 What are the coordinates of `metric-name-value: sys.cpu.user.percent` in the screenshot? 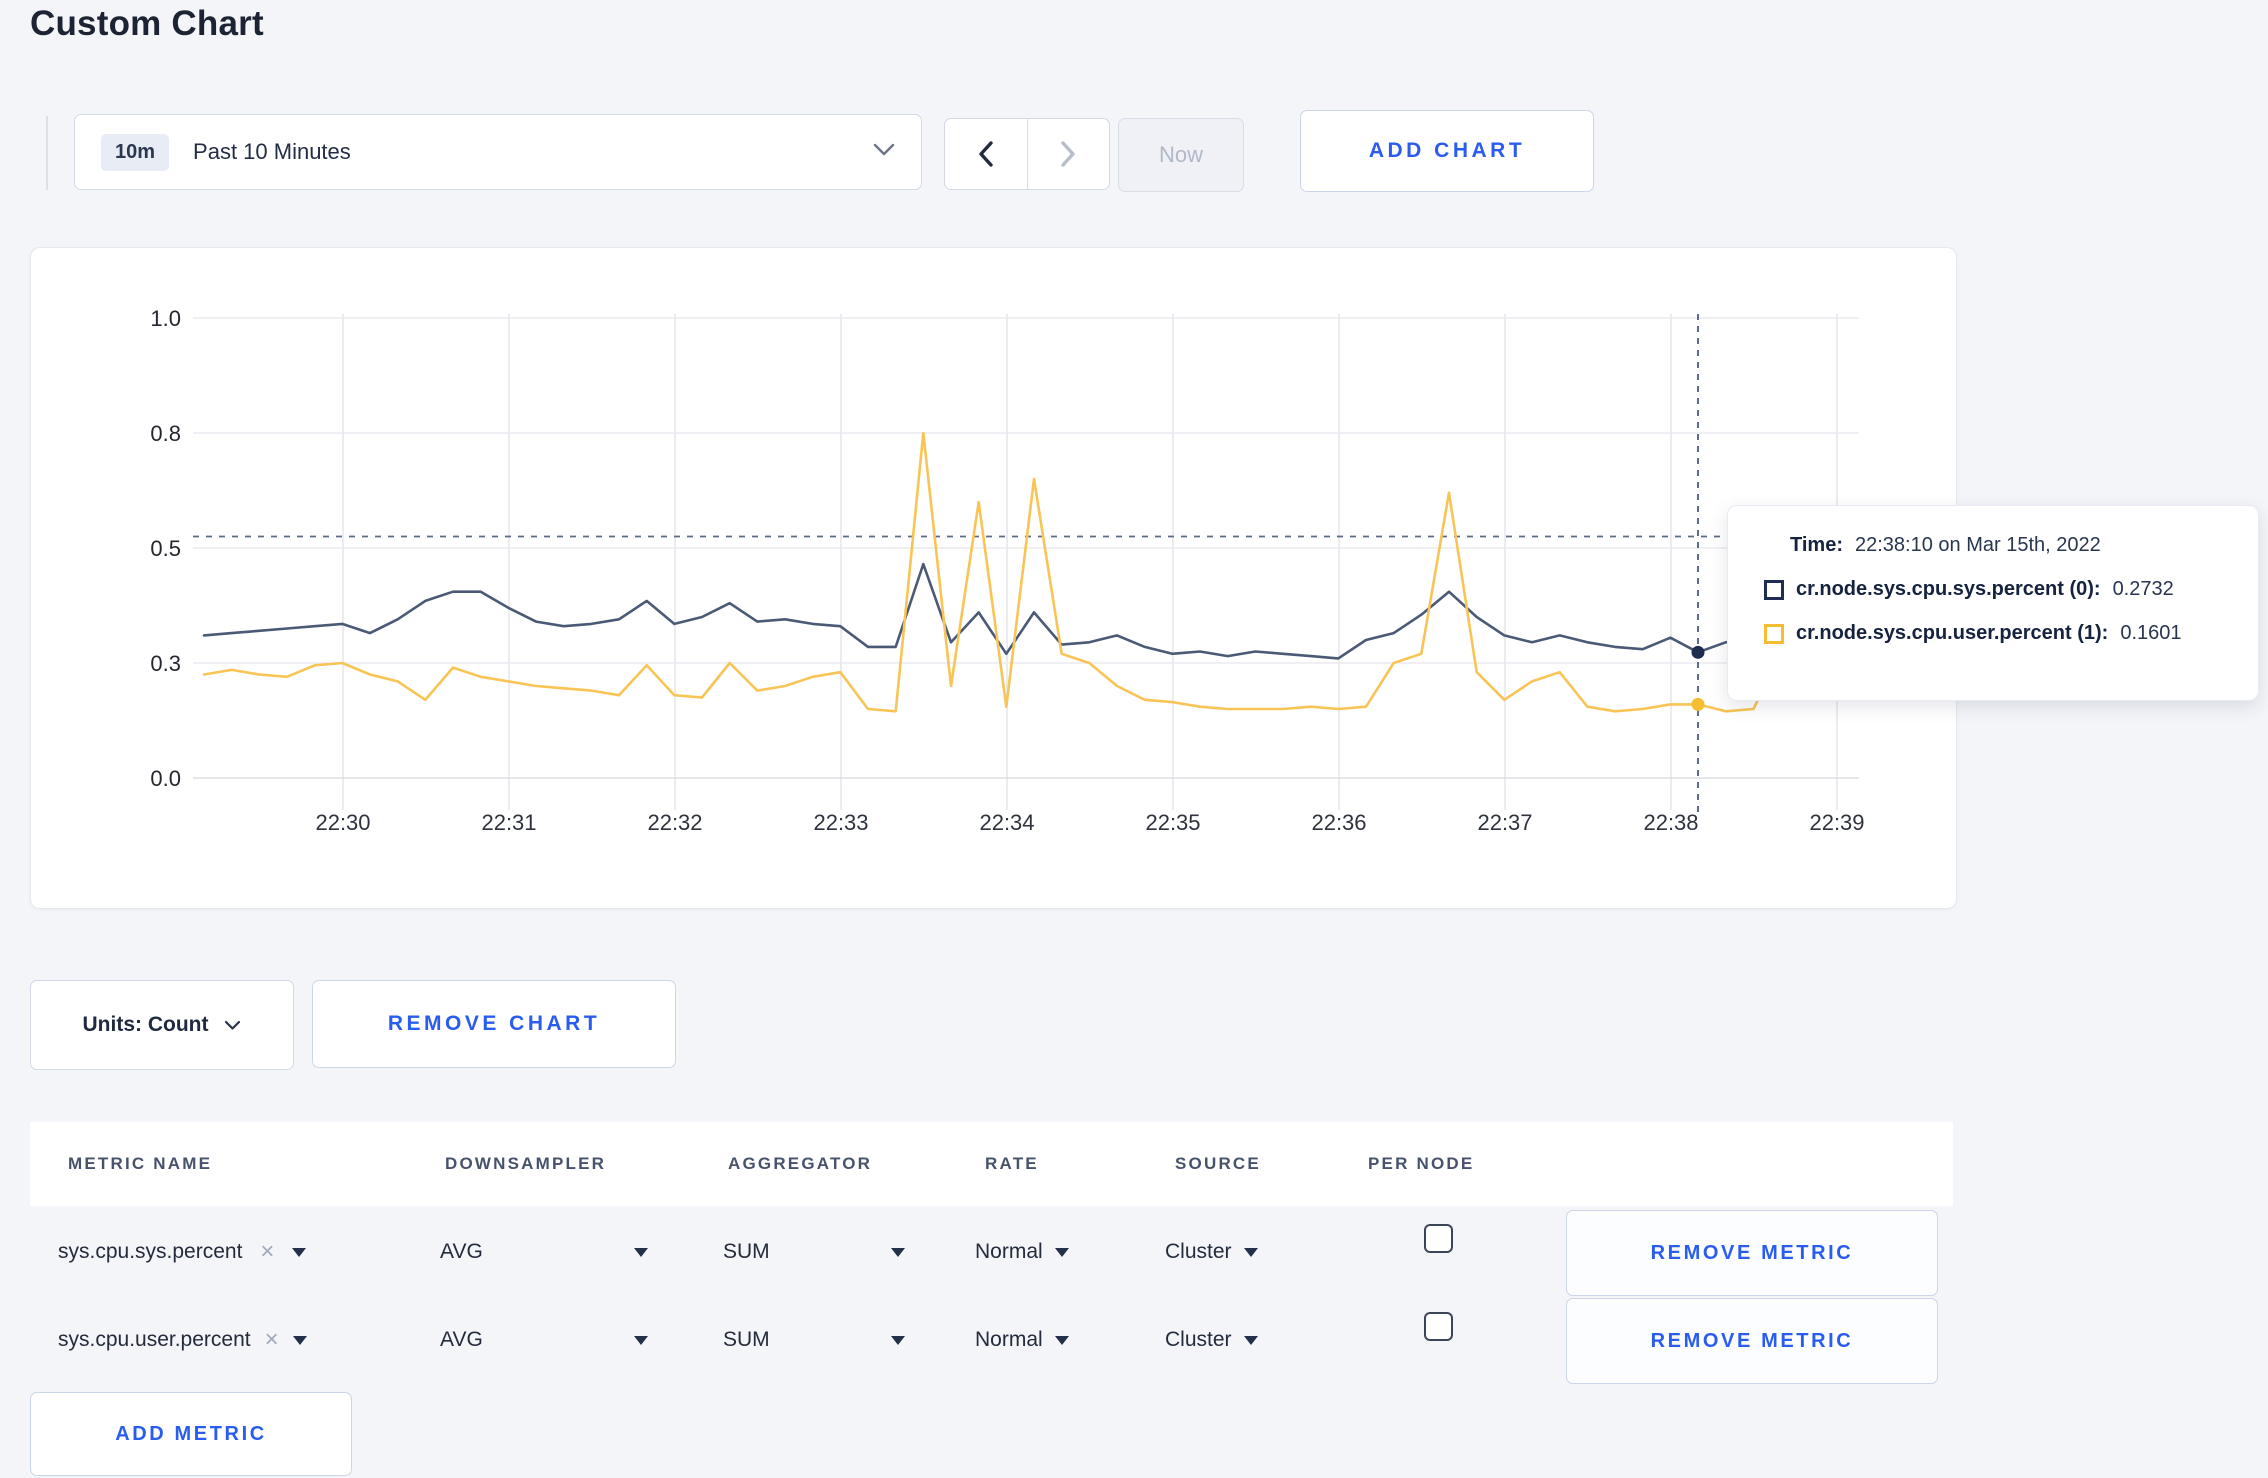 It's located at (154, 1339).